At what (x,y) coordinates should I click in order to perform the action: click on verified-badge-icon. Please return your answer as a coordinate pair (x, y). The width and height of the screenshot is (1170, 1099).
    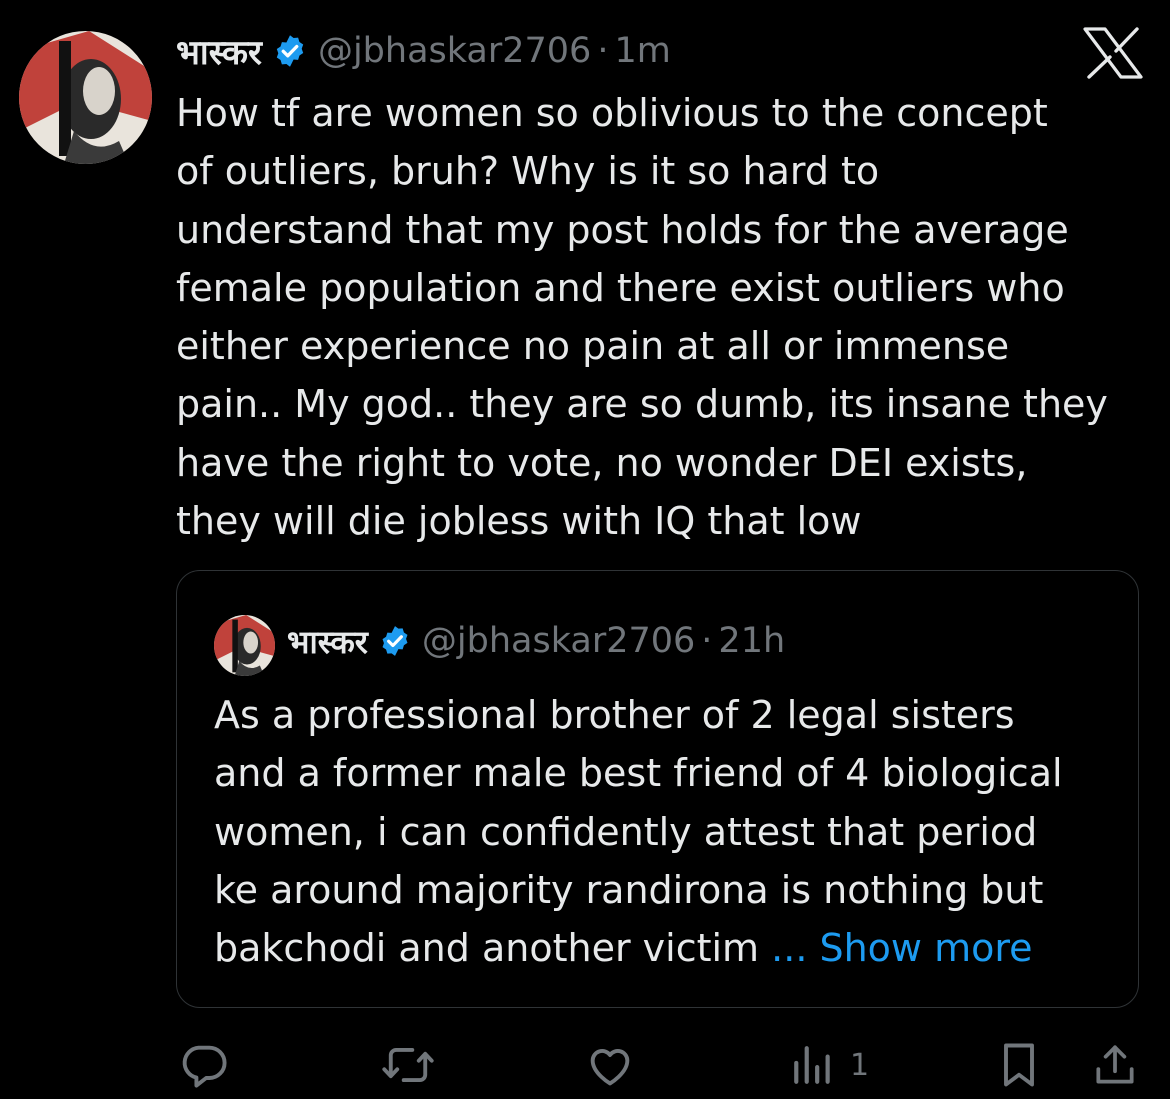
    Looking at the image, I should click on (290, 51).